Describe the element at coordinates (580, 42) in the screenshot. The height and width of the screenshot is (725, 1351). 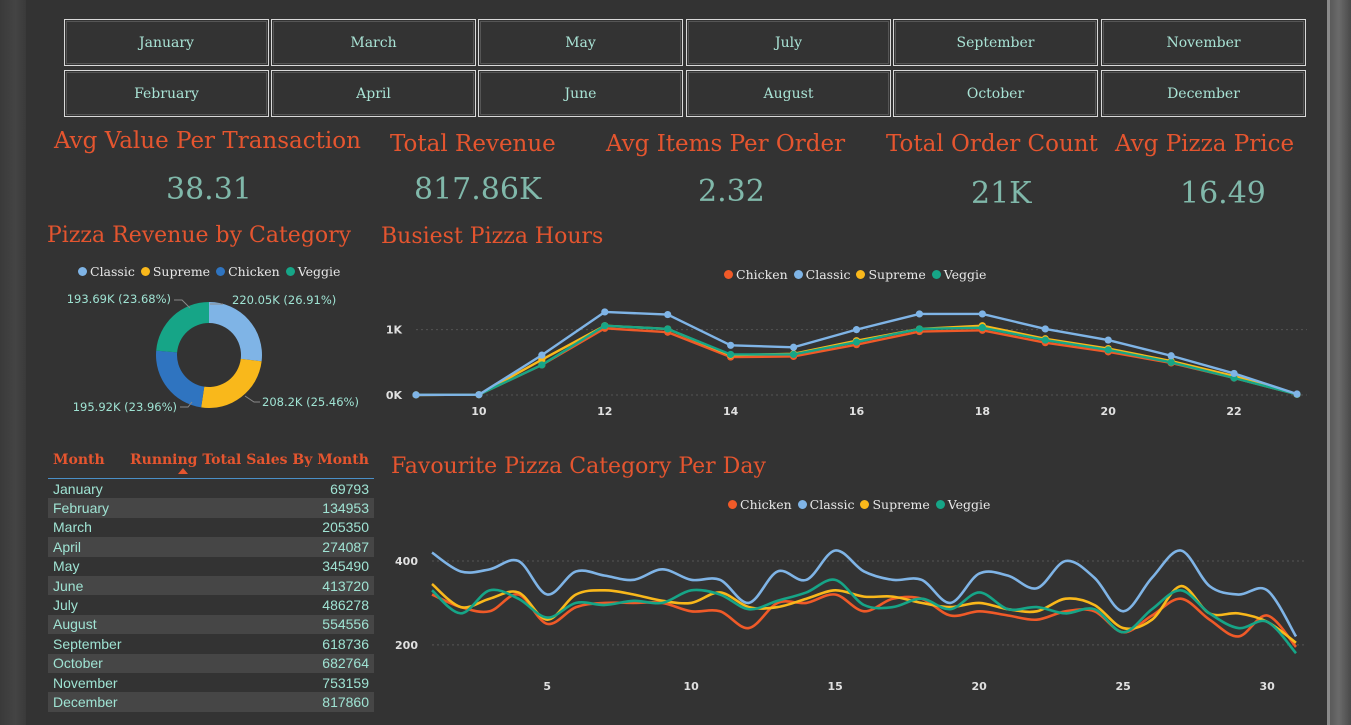
I see `slicer-may: May` at that location.